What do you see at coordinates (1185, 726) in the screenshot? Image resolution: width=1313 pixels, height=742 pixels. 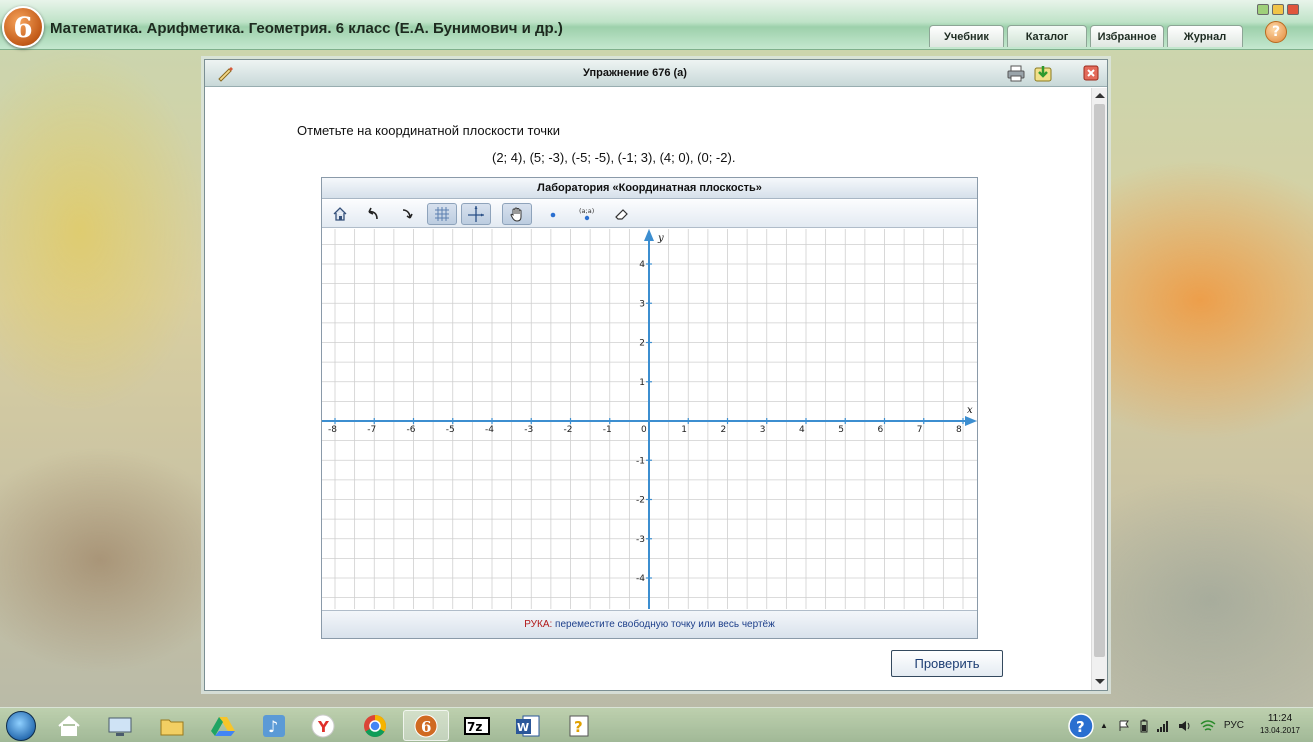 I see `volume-icon` at bounding box center [1185, 726].